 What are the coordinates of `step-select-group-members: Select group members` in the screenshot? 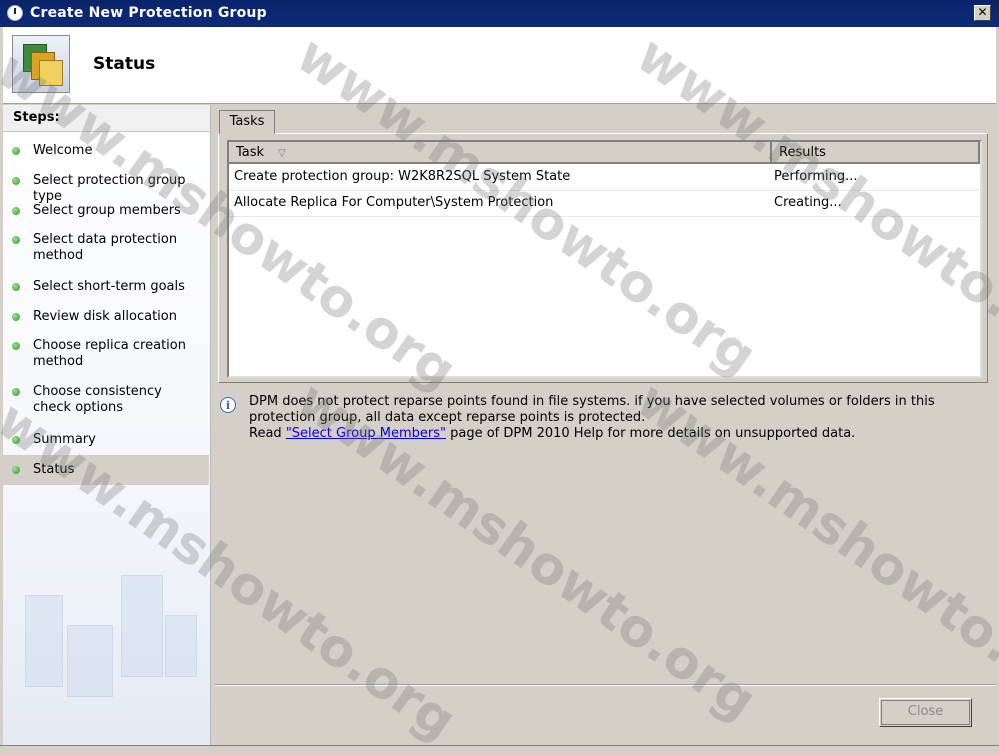 It's located at (106, 211).